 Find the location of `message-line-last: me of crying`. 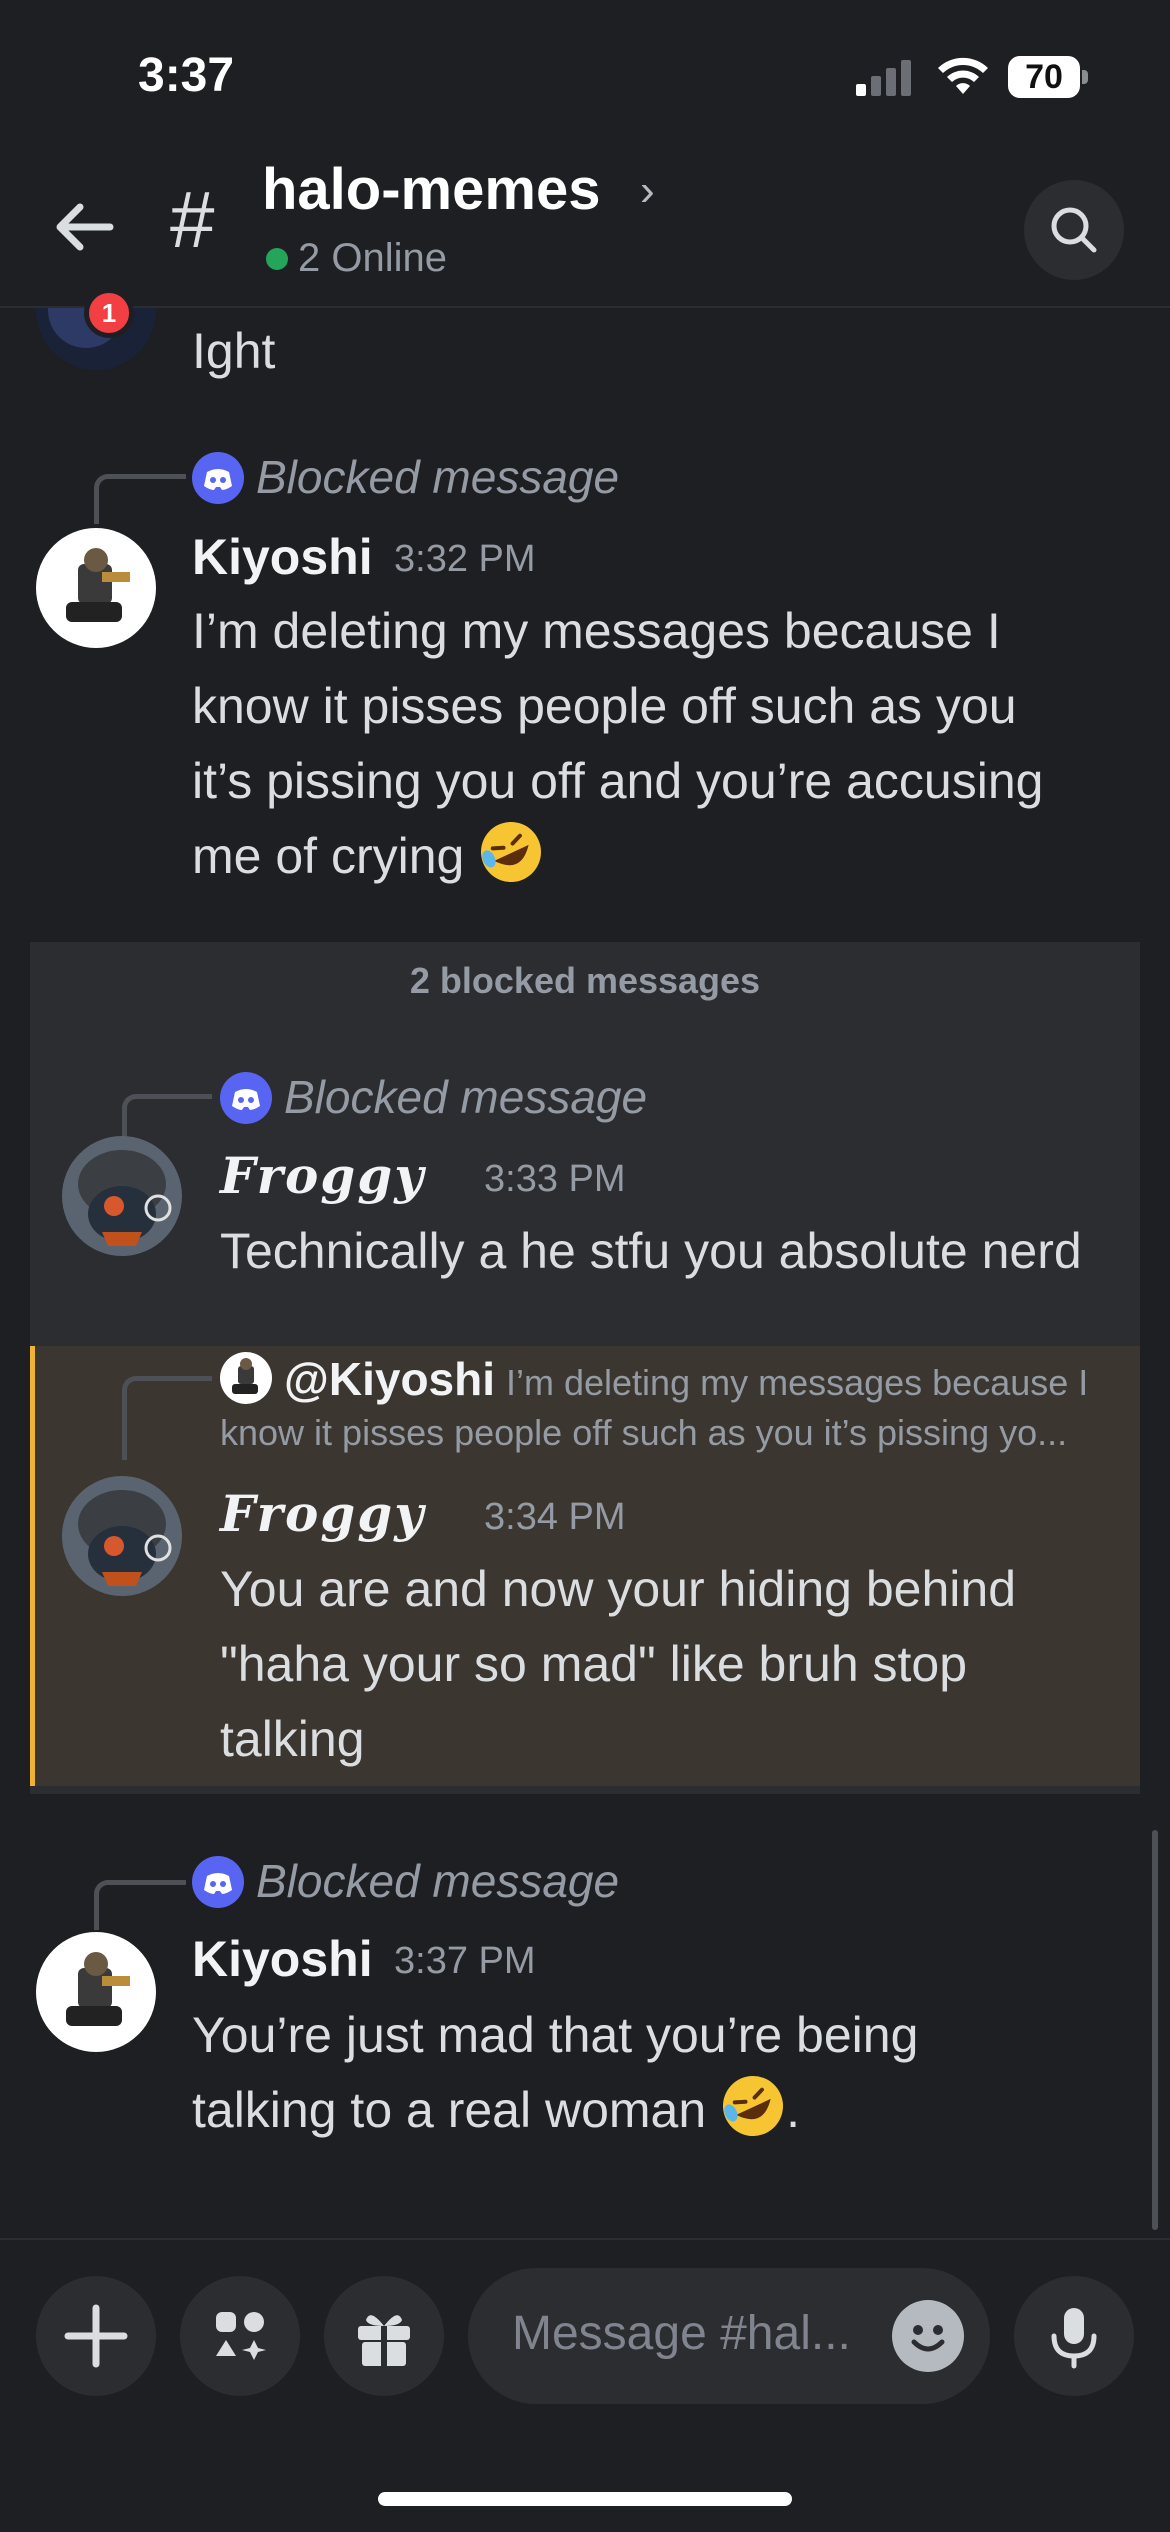

message-line-last: me of crying is located at coordinates (368, 856).